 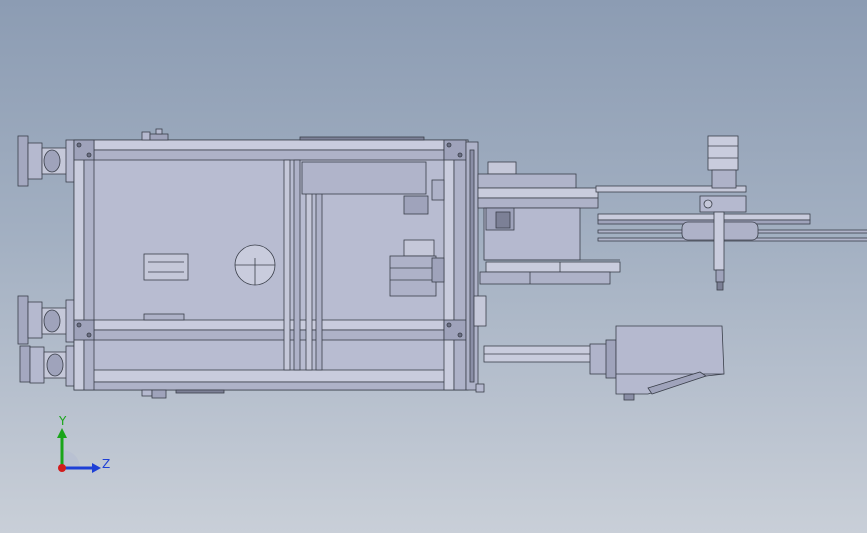 What do you see at coordinates (62, 468) in the screenshot?
I see `x-axis-dot` at bounding box center [62, 468].